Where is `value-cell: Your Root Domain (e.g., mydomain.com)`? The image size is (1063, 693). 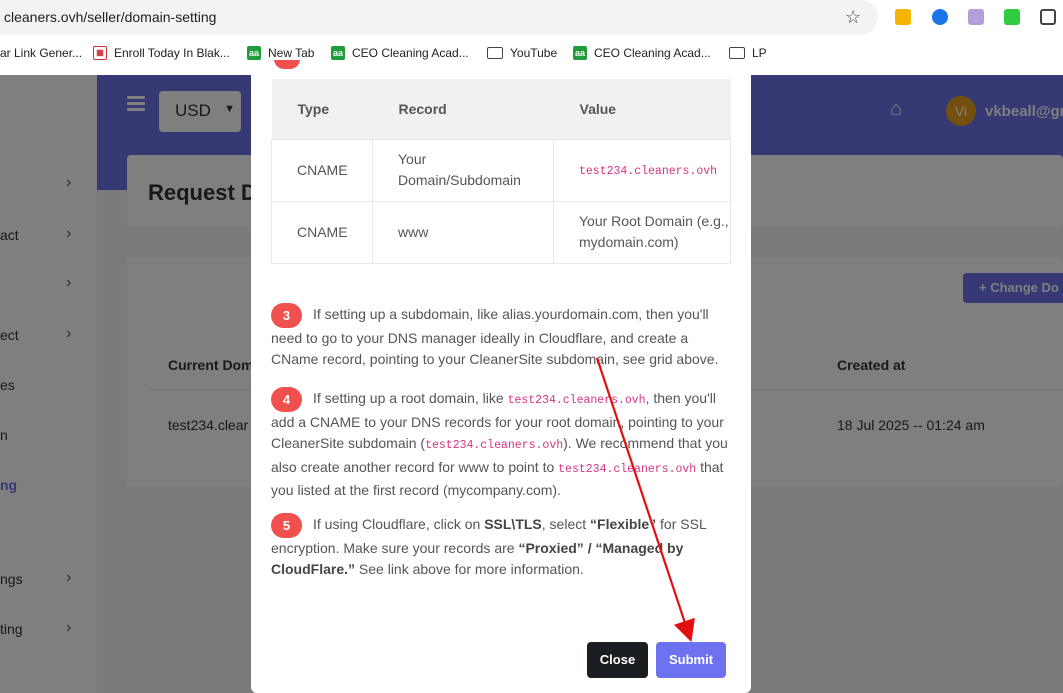 value-cell: Your Root Domain (e.g., mydomain.com) is located at coordinates (642, 232).